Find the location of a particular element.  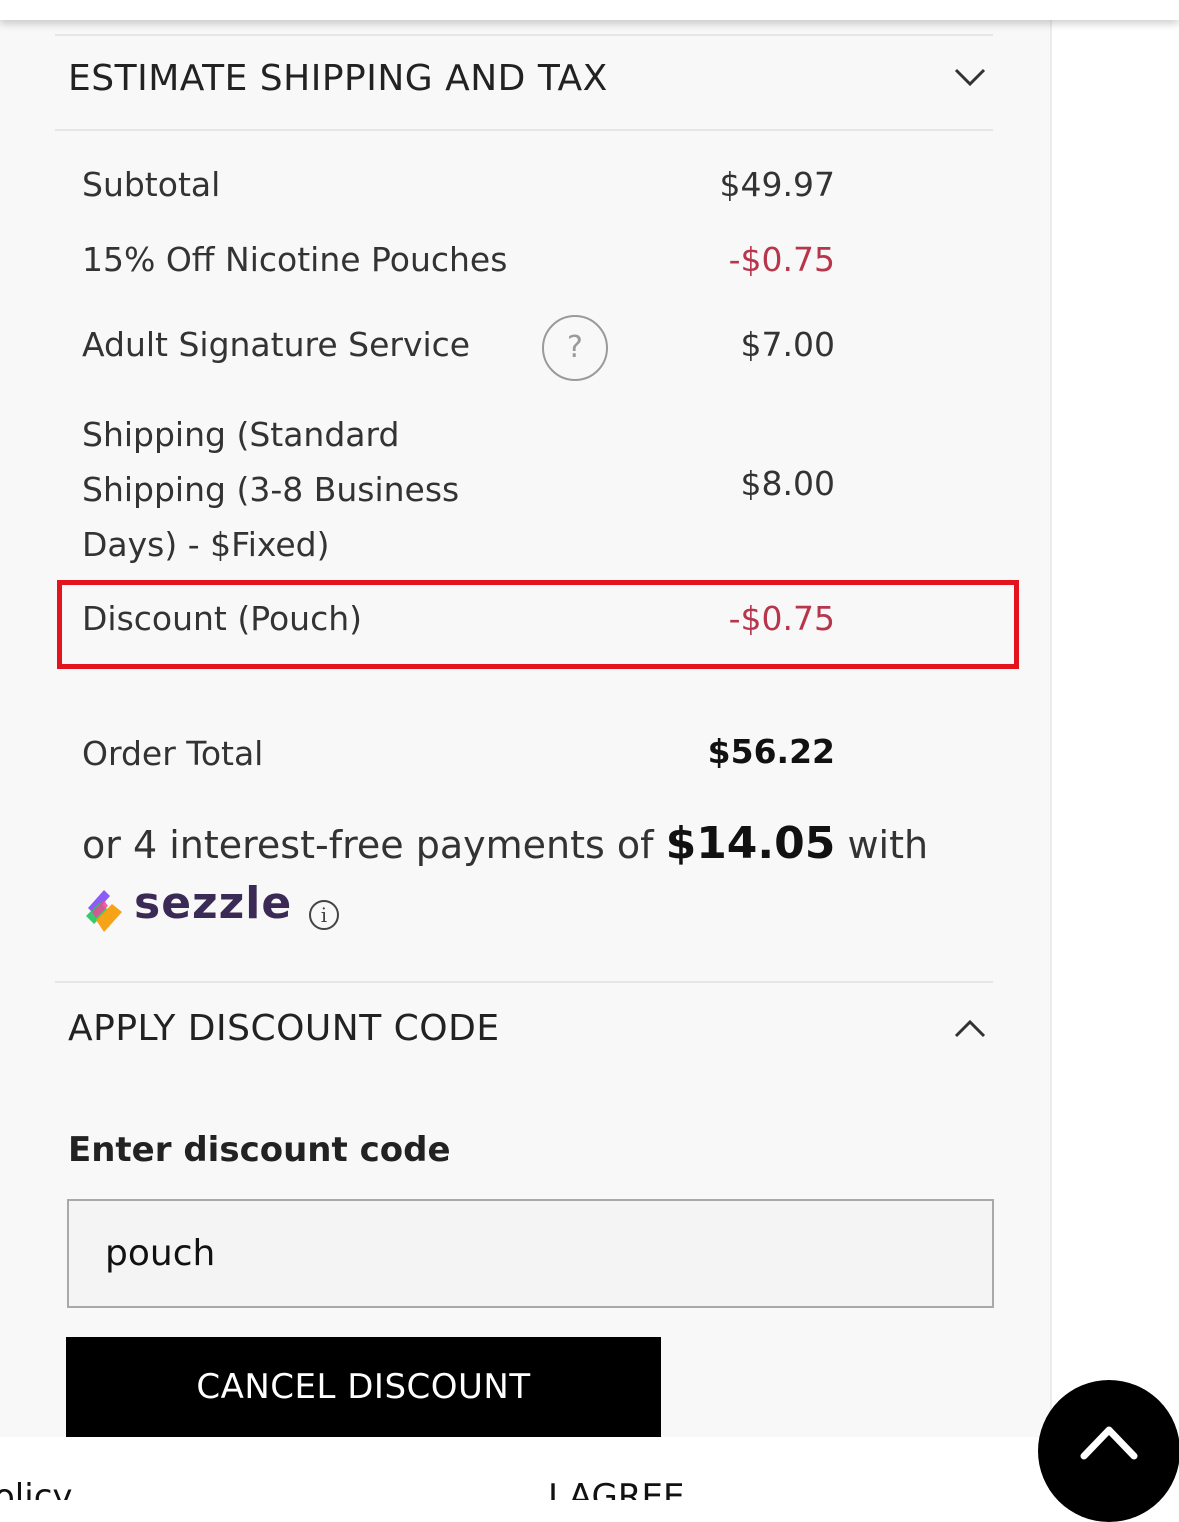

sezzle-logo: sezzle i is located at coordinates (212, 909).